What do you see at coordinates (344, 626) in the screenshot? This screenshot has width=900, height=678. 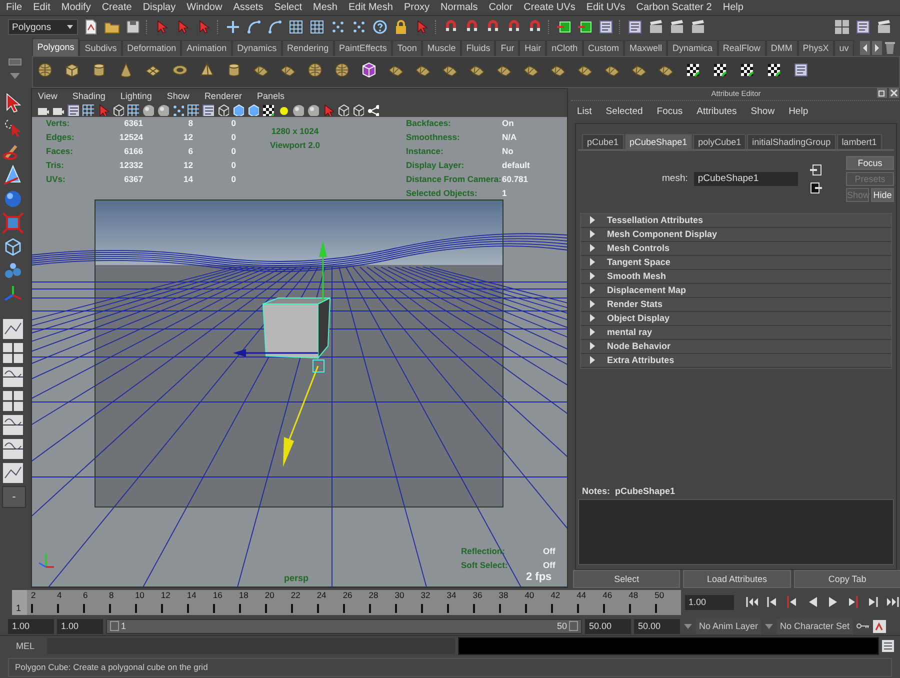 I see `range-bar: 1 50` at bounding box center [344, 626].